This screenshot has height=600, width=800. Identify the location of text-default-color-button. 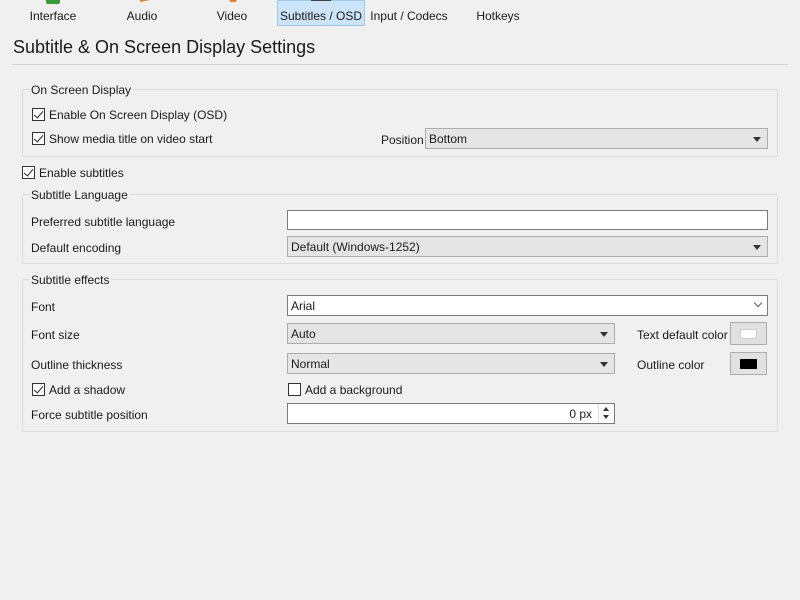
(748, 333).